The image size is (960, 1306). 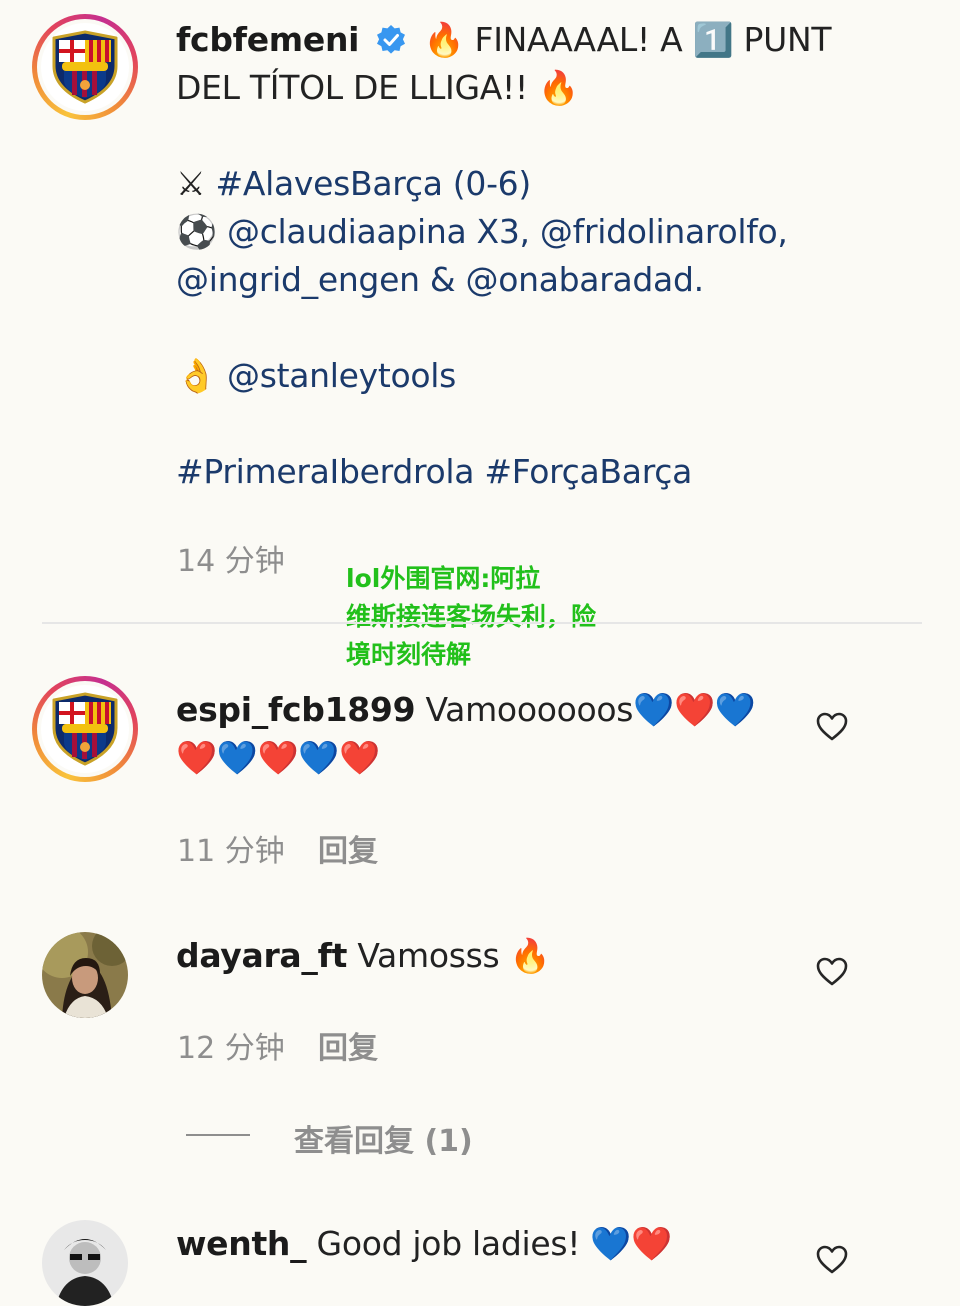 I want to click on overlay-headline: lol外围官网:阿拉 维斯接连客场失利，险 境时刻待解, so click(x=496, y=617).